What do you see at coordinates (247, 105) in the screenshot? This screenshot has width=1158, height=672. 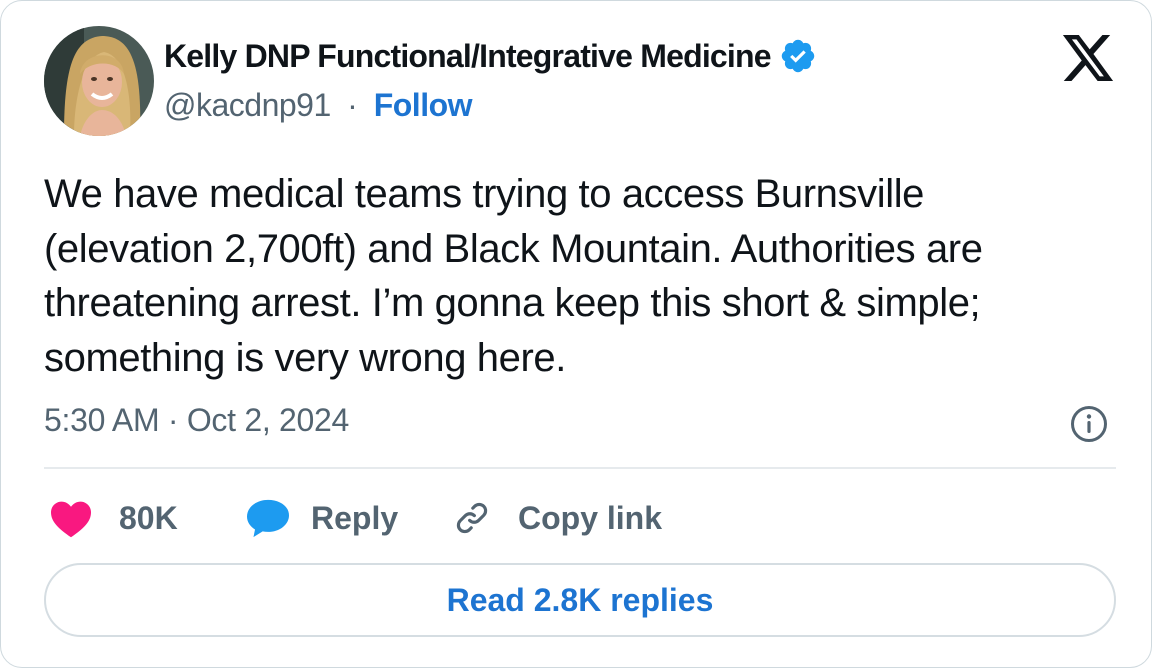 I see `author-handle: @kacdnp91` at bounding box center [247, 105].